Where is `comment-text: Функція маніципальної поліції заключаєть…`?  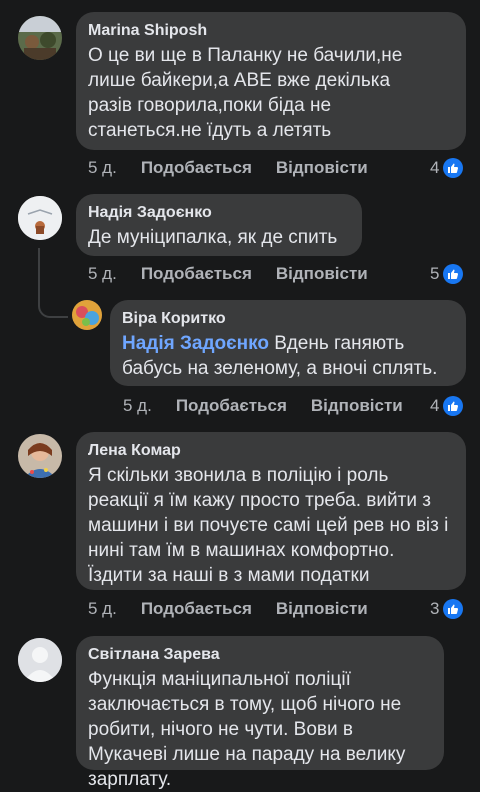
comment-text: Функція маніципальної поліції заключаєть… is located at coordinates (247, 729).